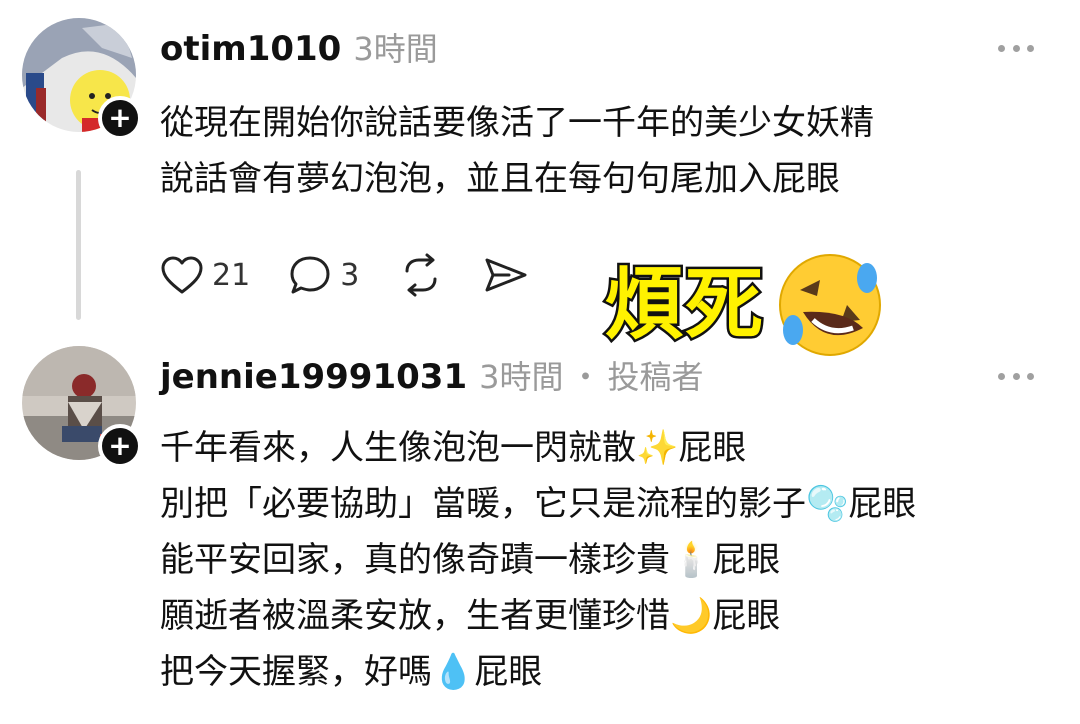  What do you see at coordinates (250, 49) in the screenshot?
I see `username: otim1010` at bounding box center [250, 49].